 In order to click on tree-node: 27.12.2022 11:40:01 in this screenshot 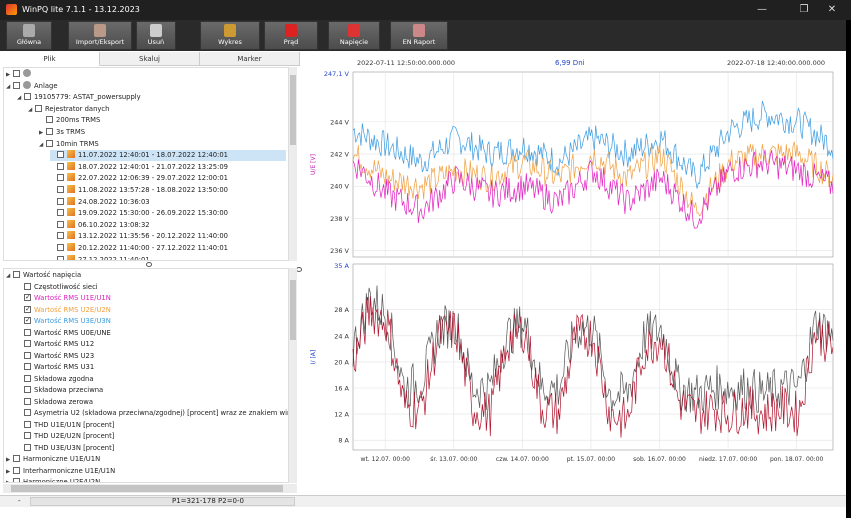, I will do `click(168, 257)`.